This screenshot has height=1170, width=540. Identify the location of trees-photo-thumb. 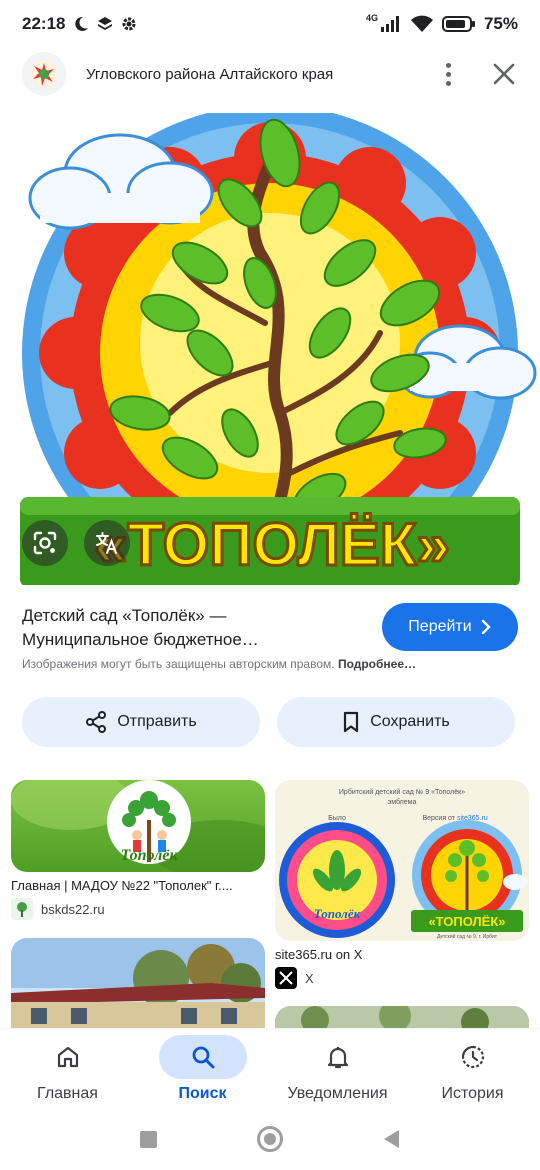
(402, 1017).